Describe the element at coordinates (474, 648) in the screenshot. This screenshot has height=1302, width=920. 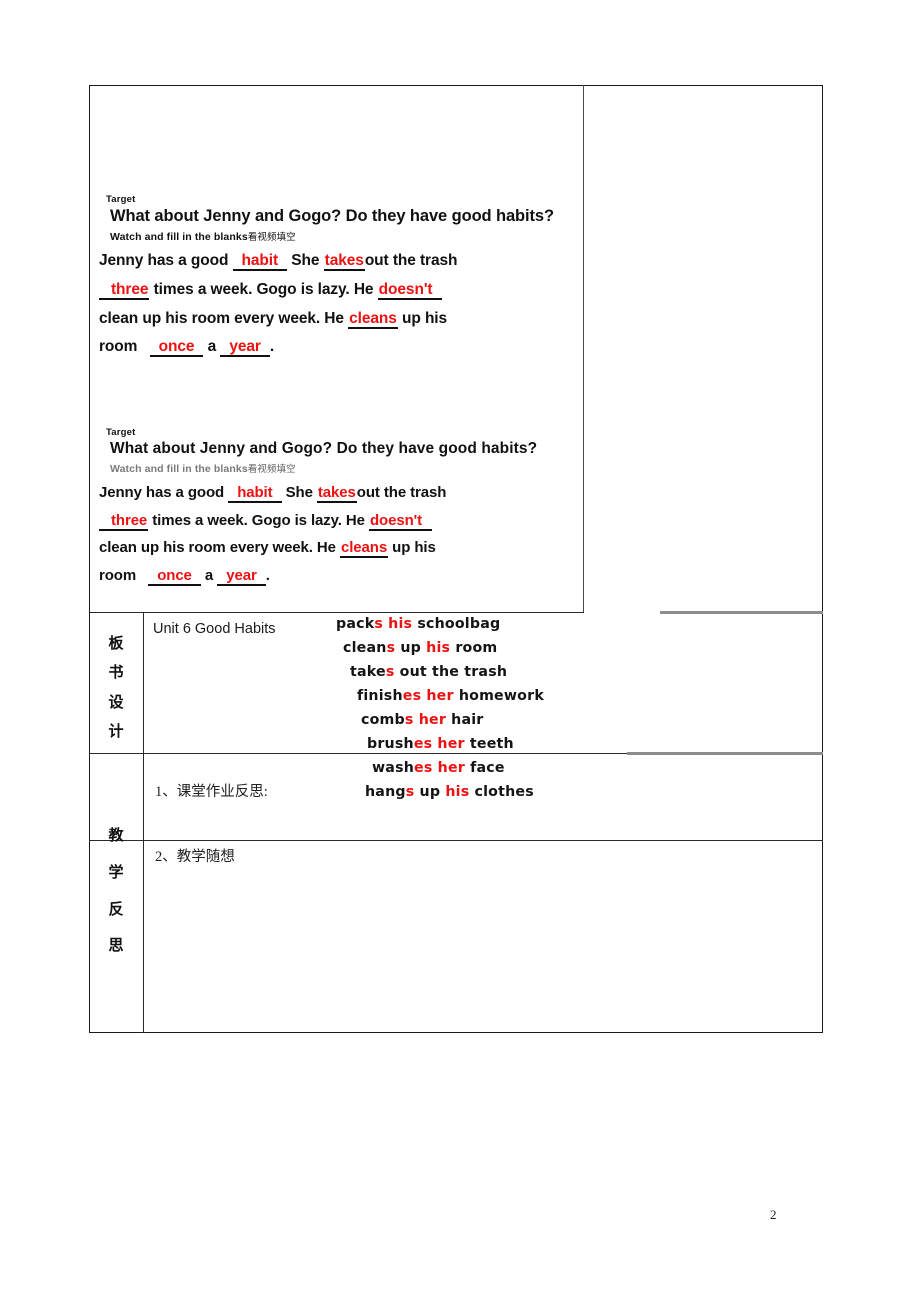
I see `phrase-object: room` at that location.